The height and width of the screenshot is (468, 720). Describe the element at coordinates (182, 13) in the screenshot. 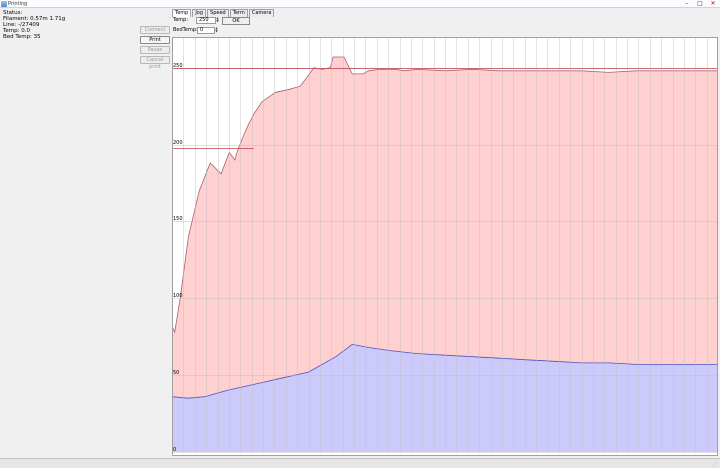

I see `tab-temp: Temp` at that location.